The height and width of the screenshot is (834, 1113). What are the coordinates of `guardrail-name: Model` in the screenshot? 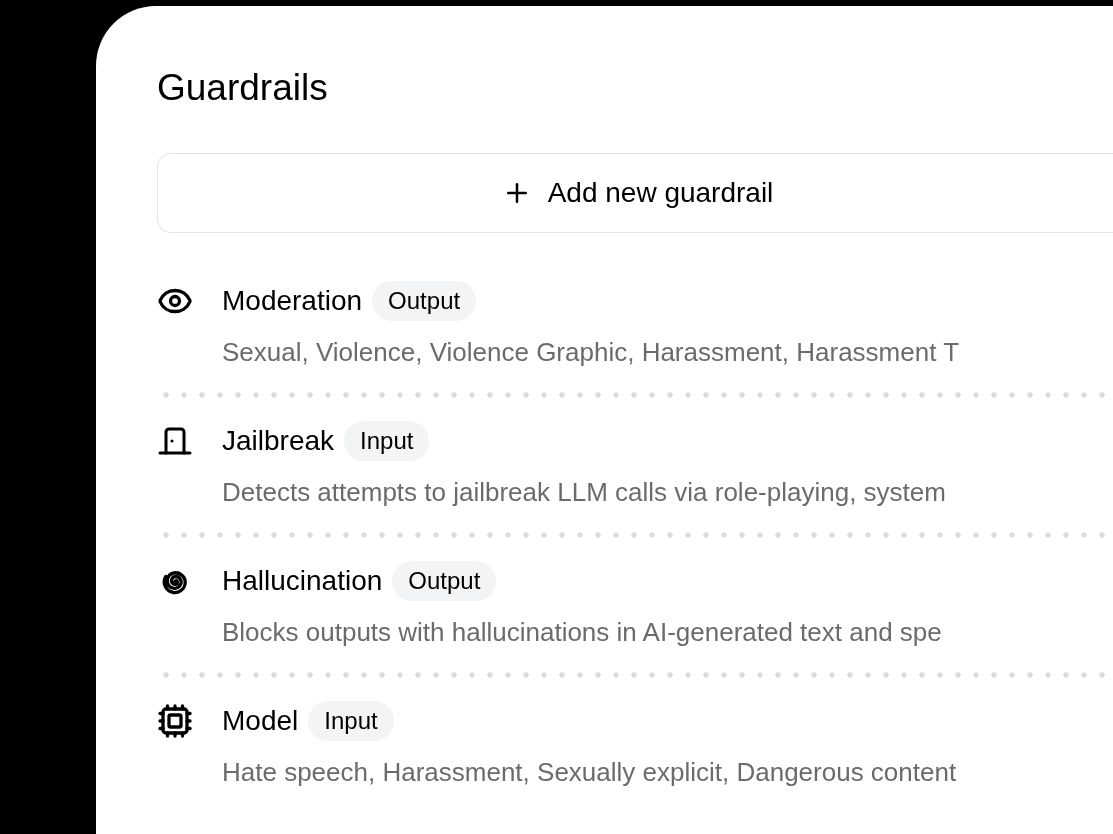 It's located at (260, 721).